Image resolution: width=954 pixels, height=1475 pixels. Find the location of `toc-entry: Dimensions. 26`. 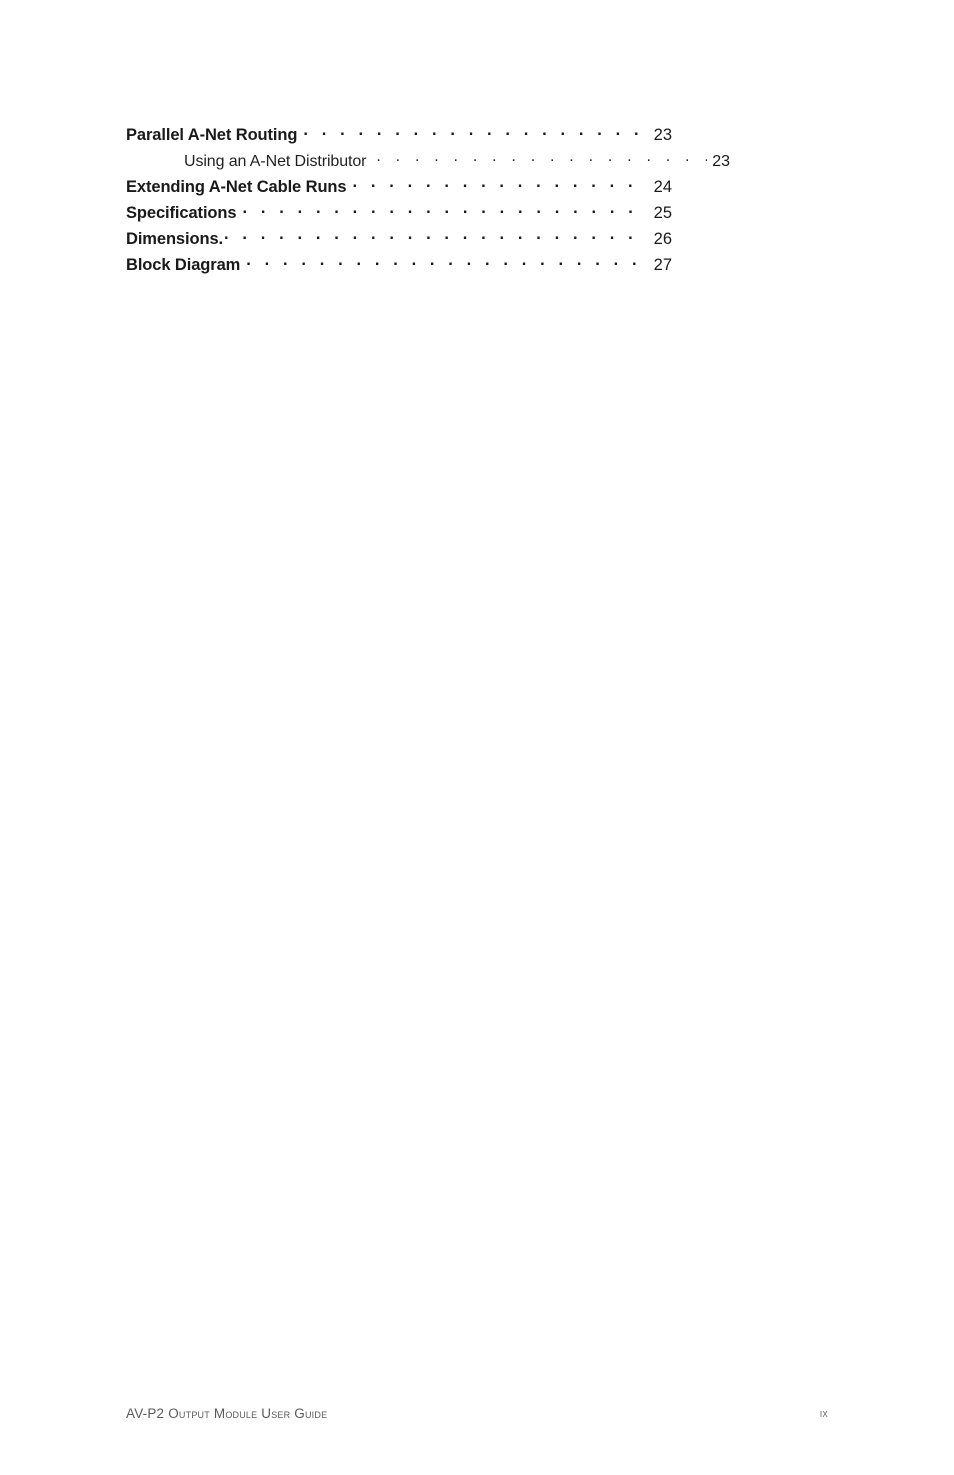

toc-entry: Dimensions. 26 is located at coordinates (399, 241).